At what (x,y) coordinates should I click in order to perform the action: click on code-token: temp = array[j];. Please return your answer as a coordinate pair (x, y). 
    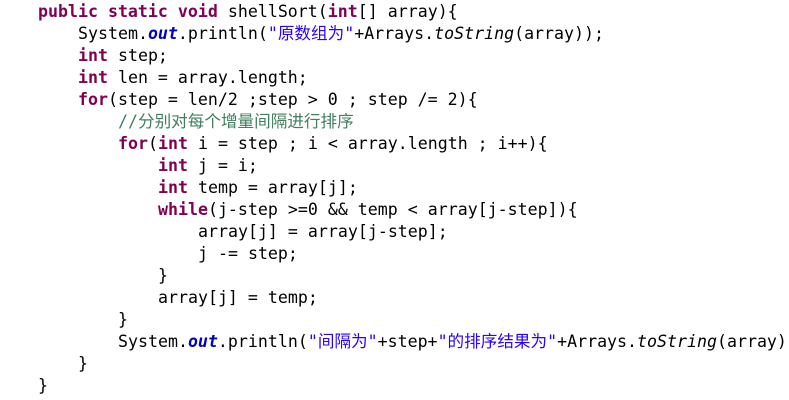
    Looking at the image, I should click on (272, 187).